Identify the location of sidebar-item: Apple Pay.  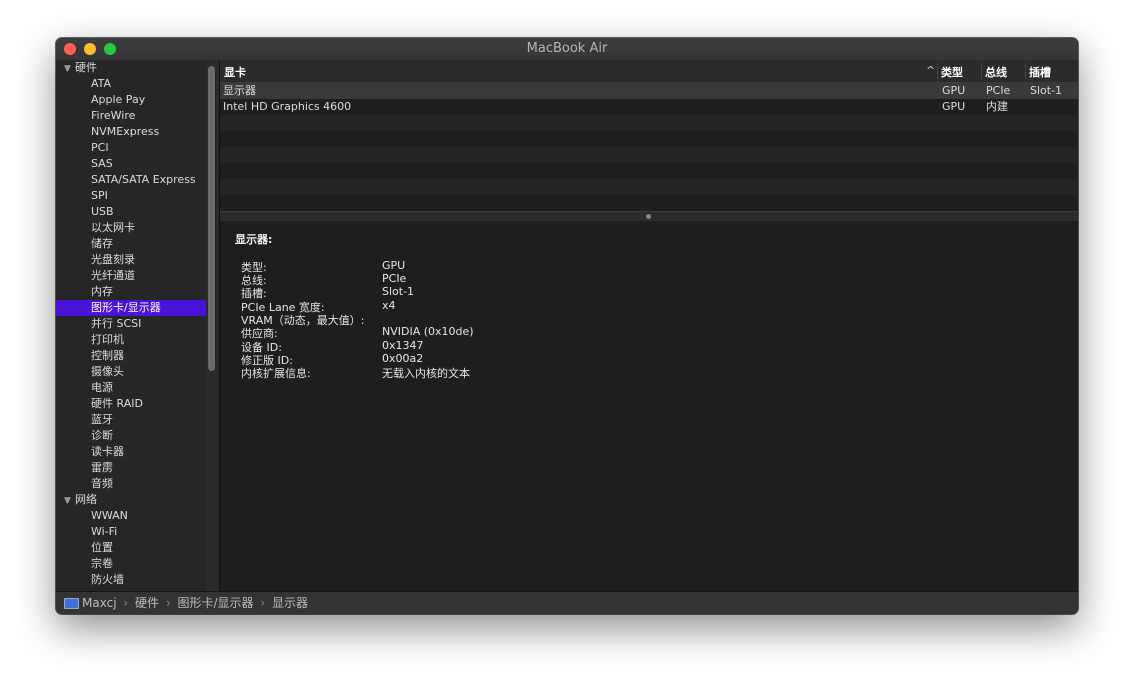
(131, 100).